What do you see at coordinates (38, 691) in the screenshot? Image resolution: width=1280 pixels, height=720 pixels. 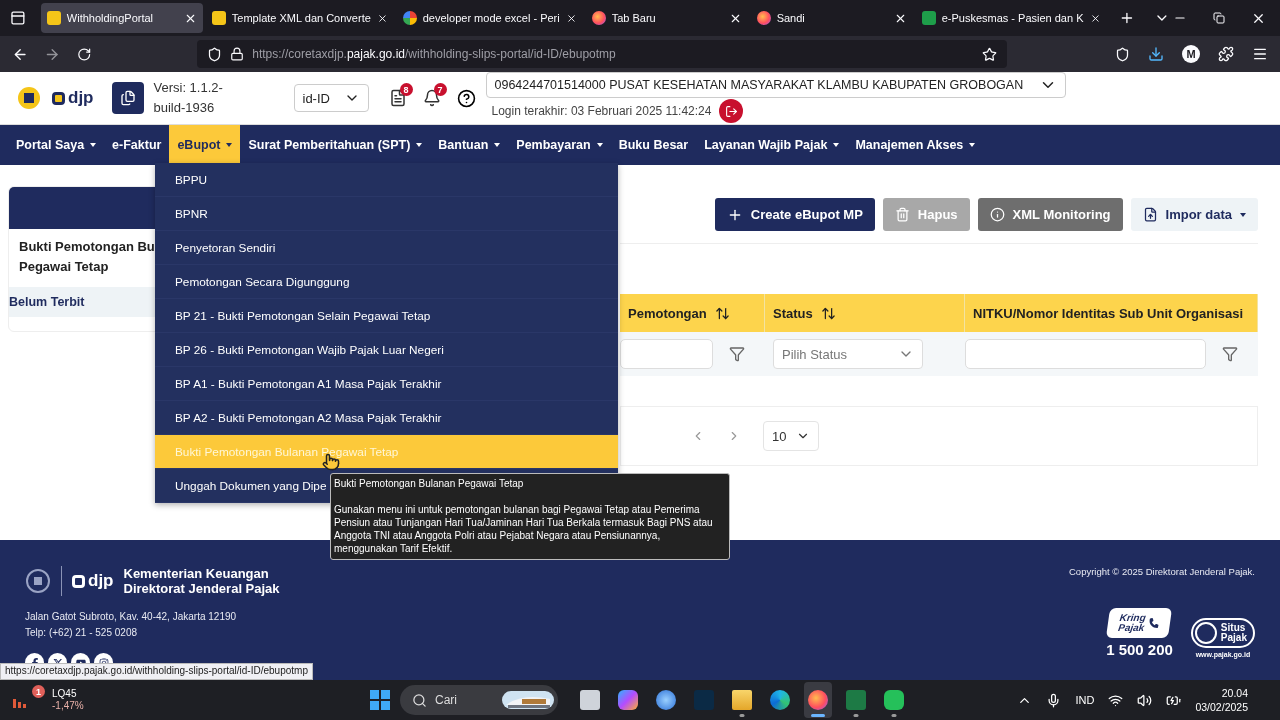 I see `count-badge: 1` at bounding box center [38, 691].